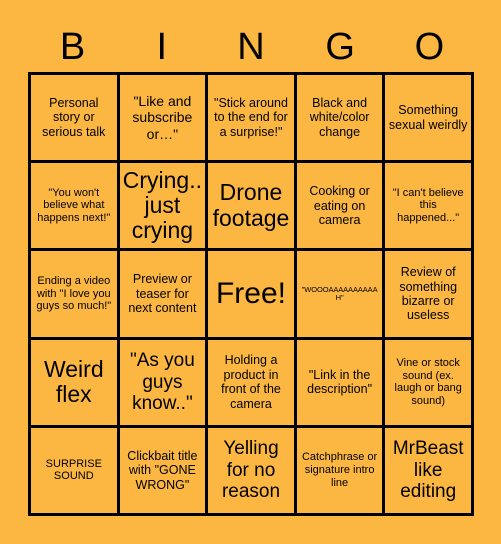  I want to click on bingo-cell-label: Preview or teaser for next content, so click(162, 294).